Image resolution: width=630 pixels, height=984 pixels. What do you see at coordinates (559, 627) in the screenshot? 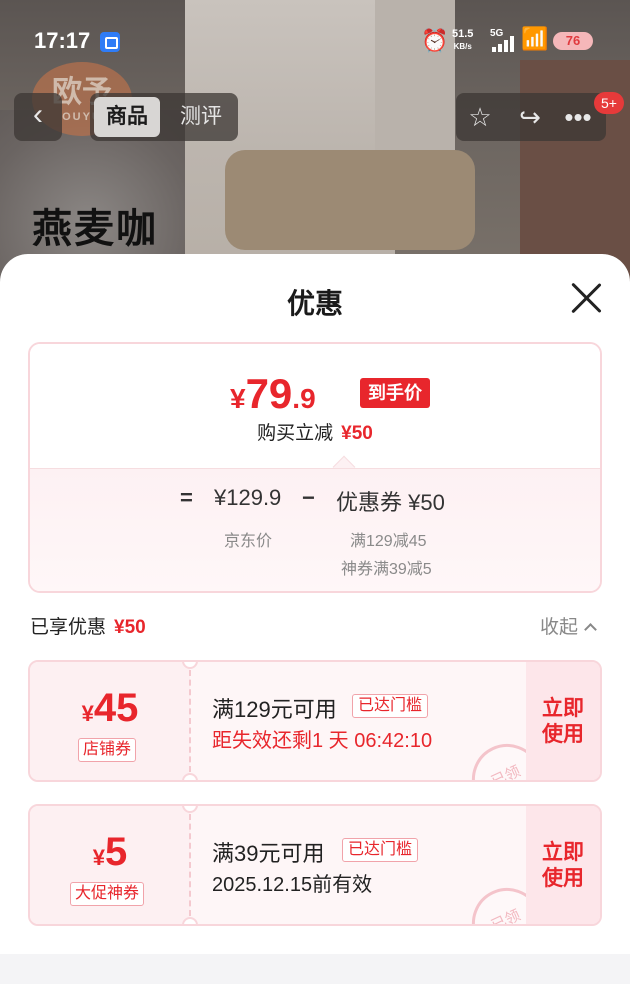
I see `collapse-label: 收起` at bounding box center [559, 627].